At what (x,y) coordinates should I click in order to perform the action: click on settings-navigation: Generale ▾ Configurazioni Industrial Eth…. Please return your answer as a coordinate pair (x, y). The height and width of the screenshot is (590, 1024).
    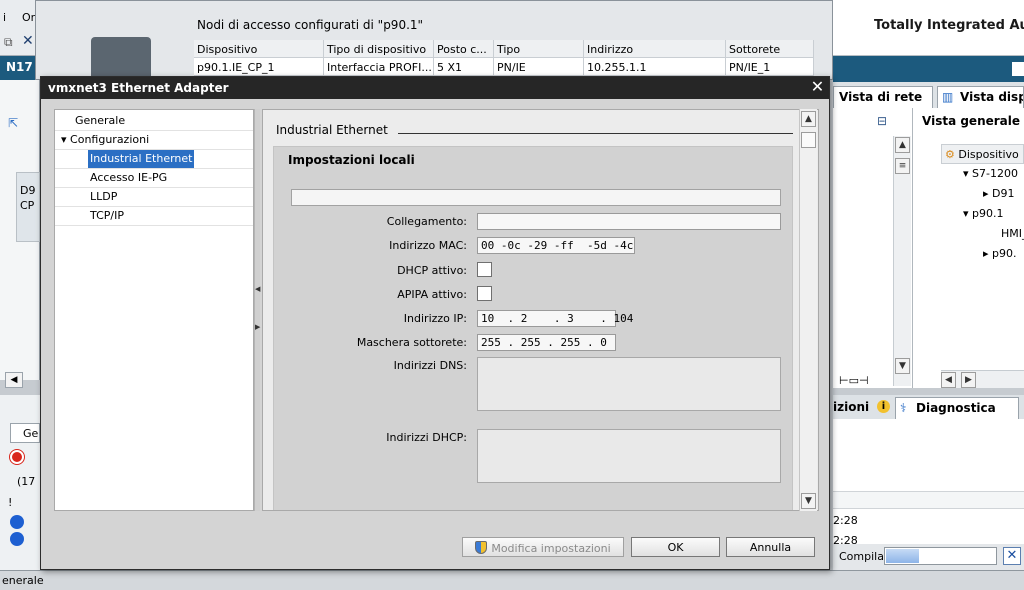
    Looking at the image, I should click on (154, 310).